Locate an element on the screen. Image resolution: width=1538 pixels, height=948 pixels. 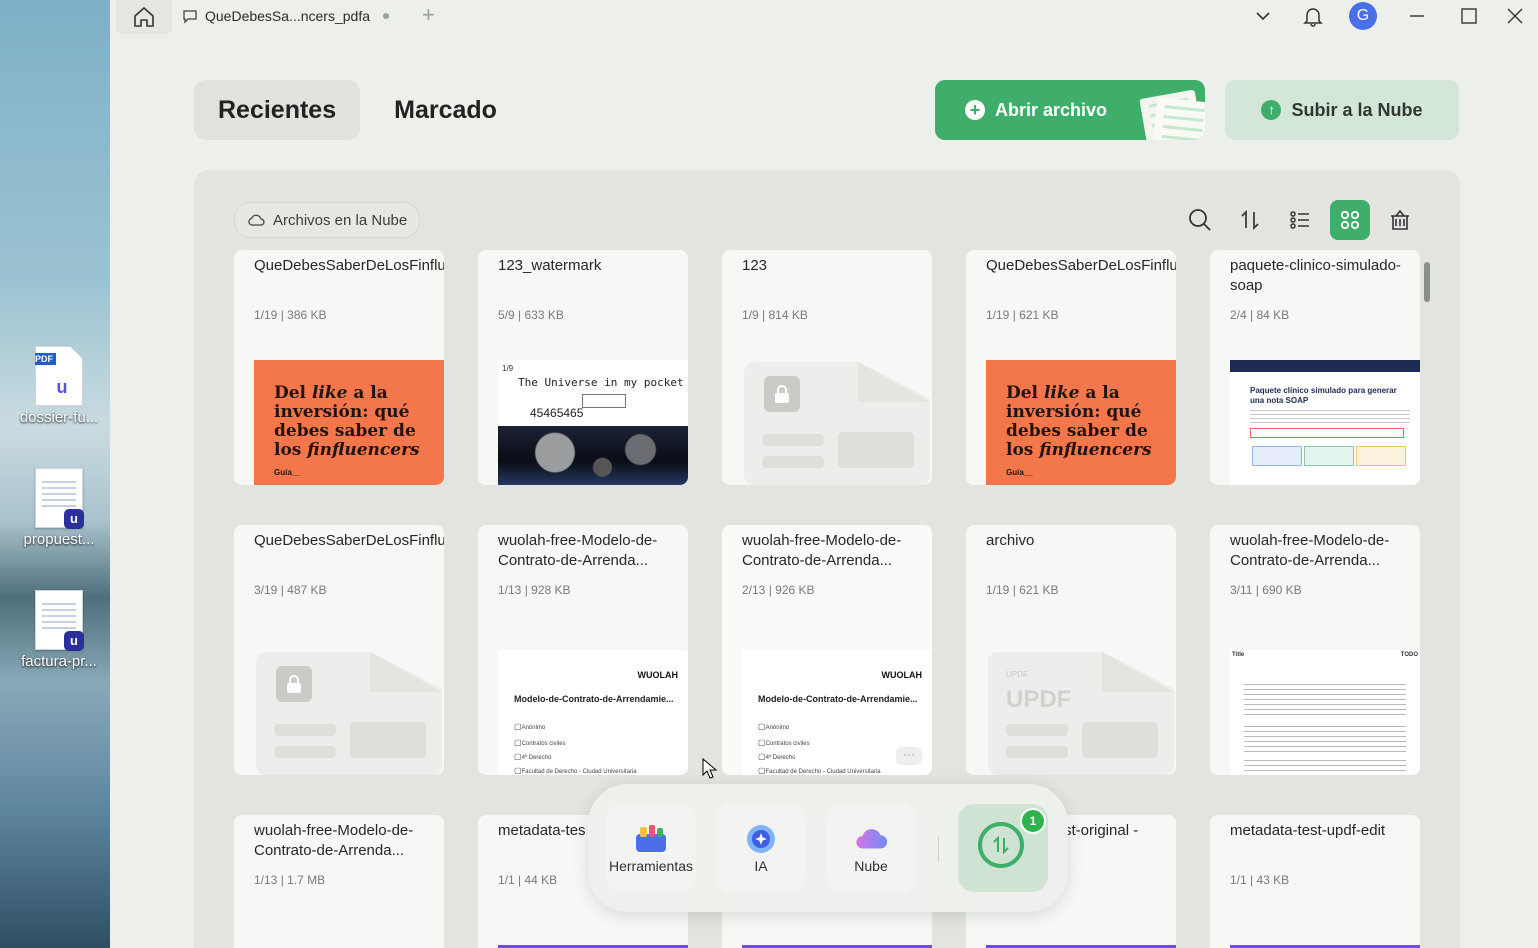
sort-icon is located at coordinates (1250, 220).